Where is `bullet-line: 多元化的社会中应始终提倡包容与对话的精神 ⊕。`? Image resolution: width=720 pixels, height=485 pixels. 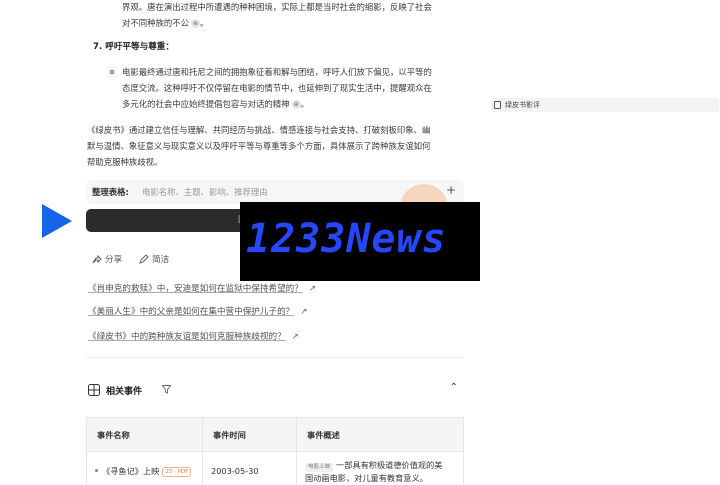
bullet-line: 多元化的社会中应始终提倡包容与对话的精神 ⊕。 is located at coordinates (215, 104).